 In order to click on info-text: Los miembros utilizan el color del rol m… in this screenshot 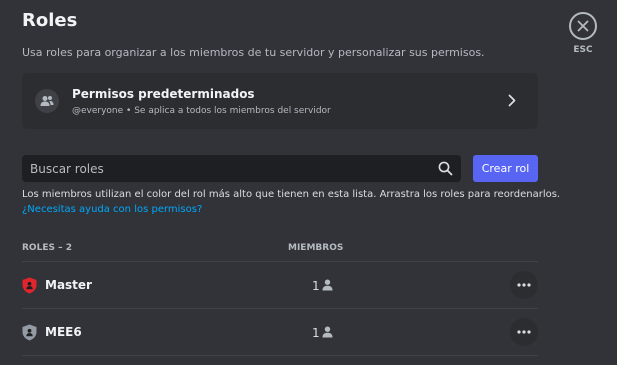, I will do `click(291, 194)`.